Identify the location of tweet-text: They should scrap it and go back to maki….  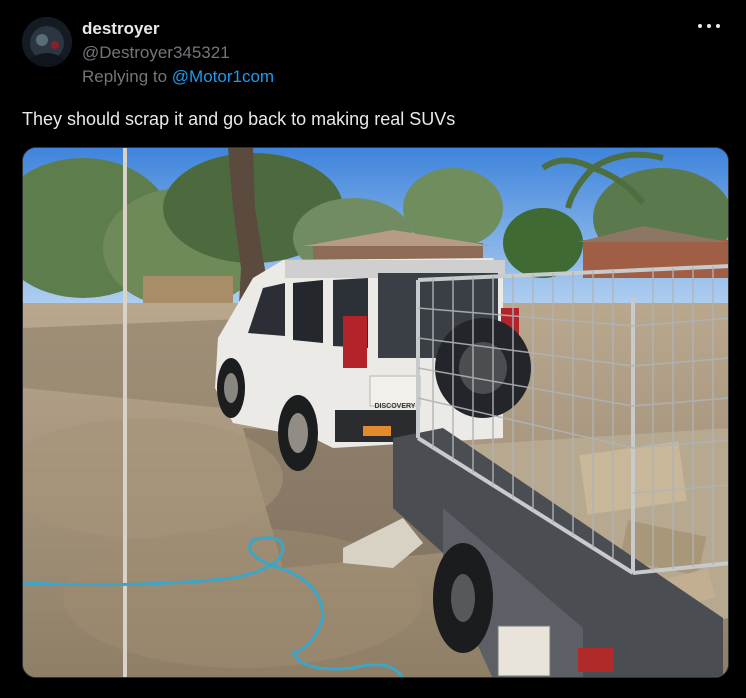
(239, 119).